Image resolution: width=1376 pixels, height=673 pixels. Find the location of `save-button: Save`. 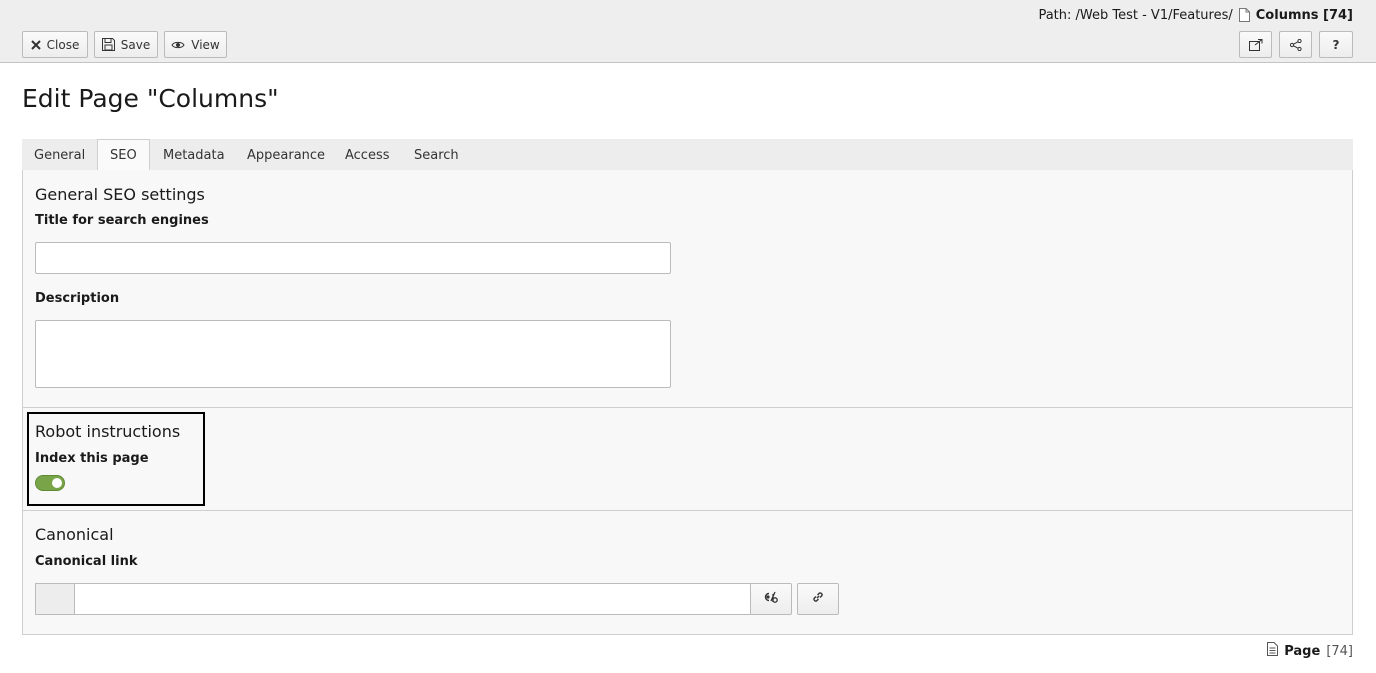

save-button: Save is located at coordinates (126, 44).